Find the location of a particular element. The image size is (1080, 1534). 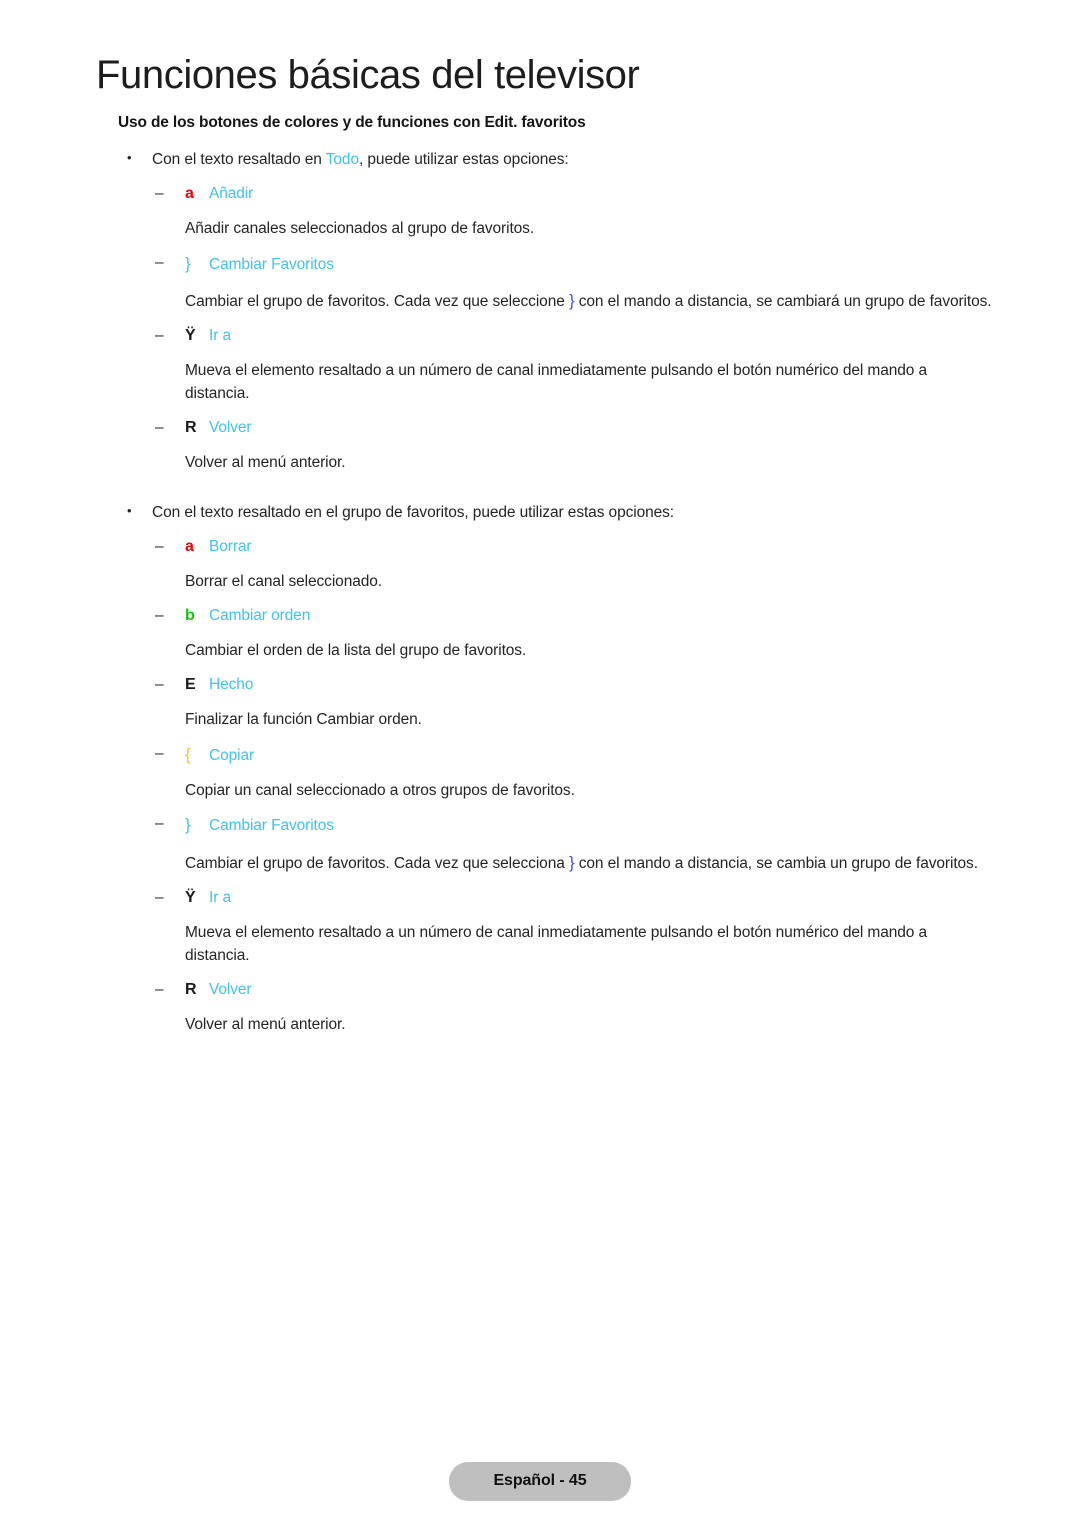

remote-button-icon: b is located at coordinates (190, 616).